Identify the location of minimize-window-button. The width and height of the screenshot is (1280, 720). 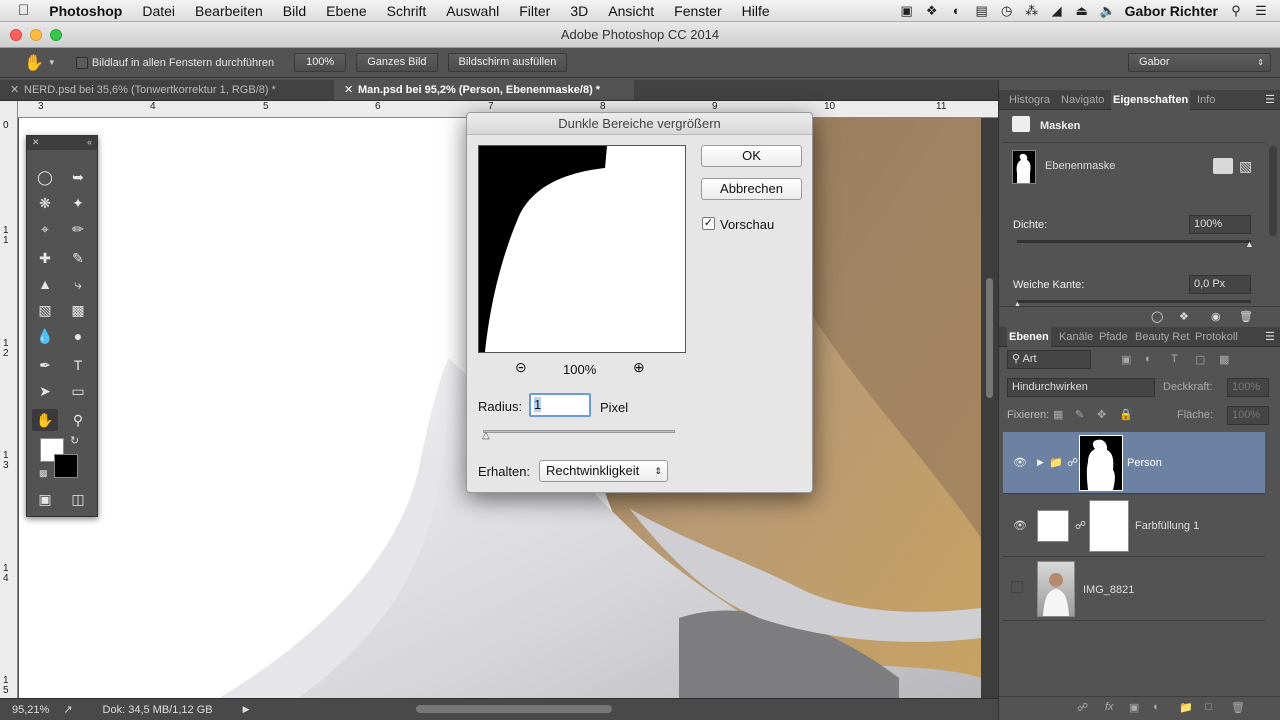
(36, 35).